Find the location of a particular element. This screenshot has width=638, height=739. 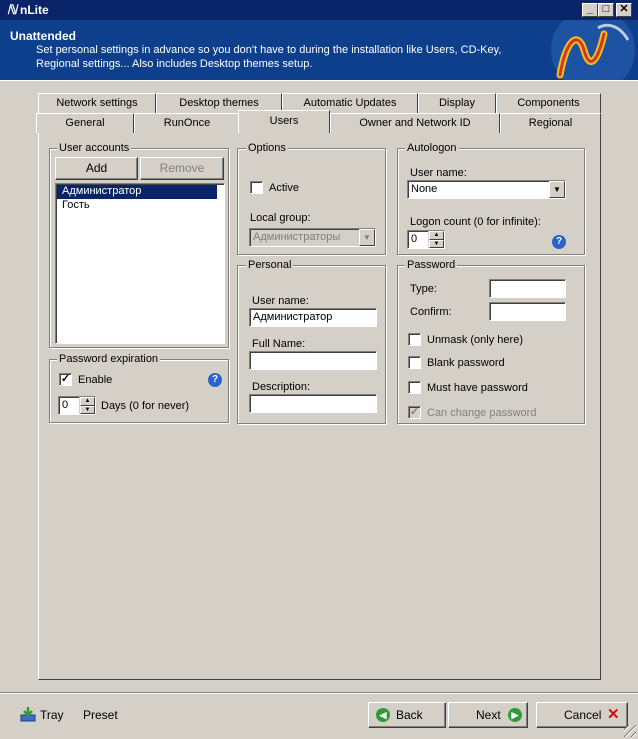

tab-general: General is located at coordinates (85, 123).